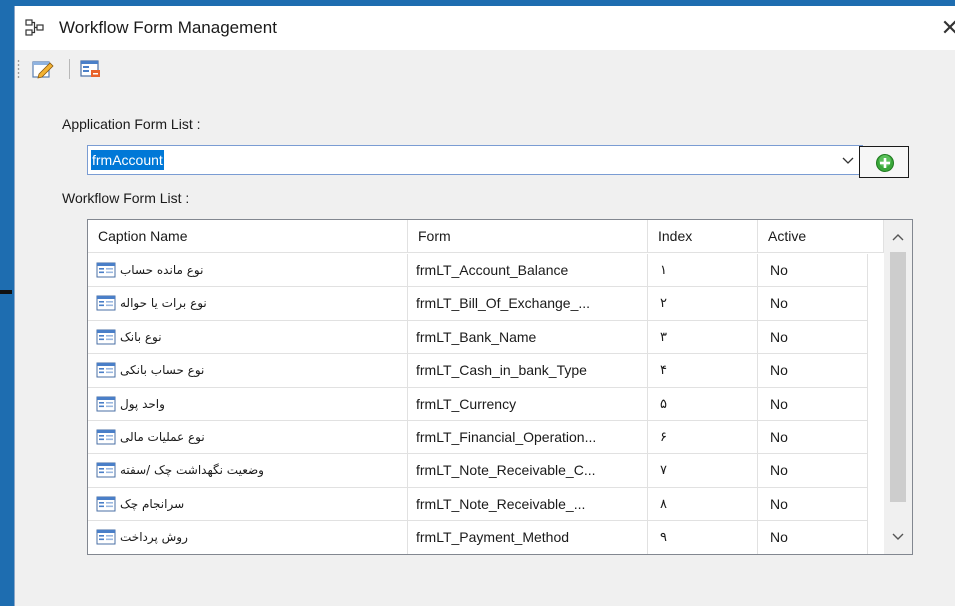  Describe the element at coordinates (163, 303) in the screenshot. I see `caption-text: نوع برات یا حواله` at that location.